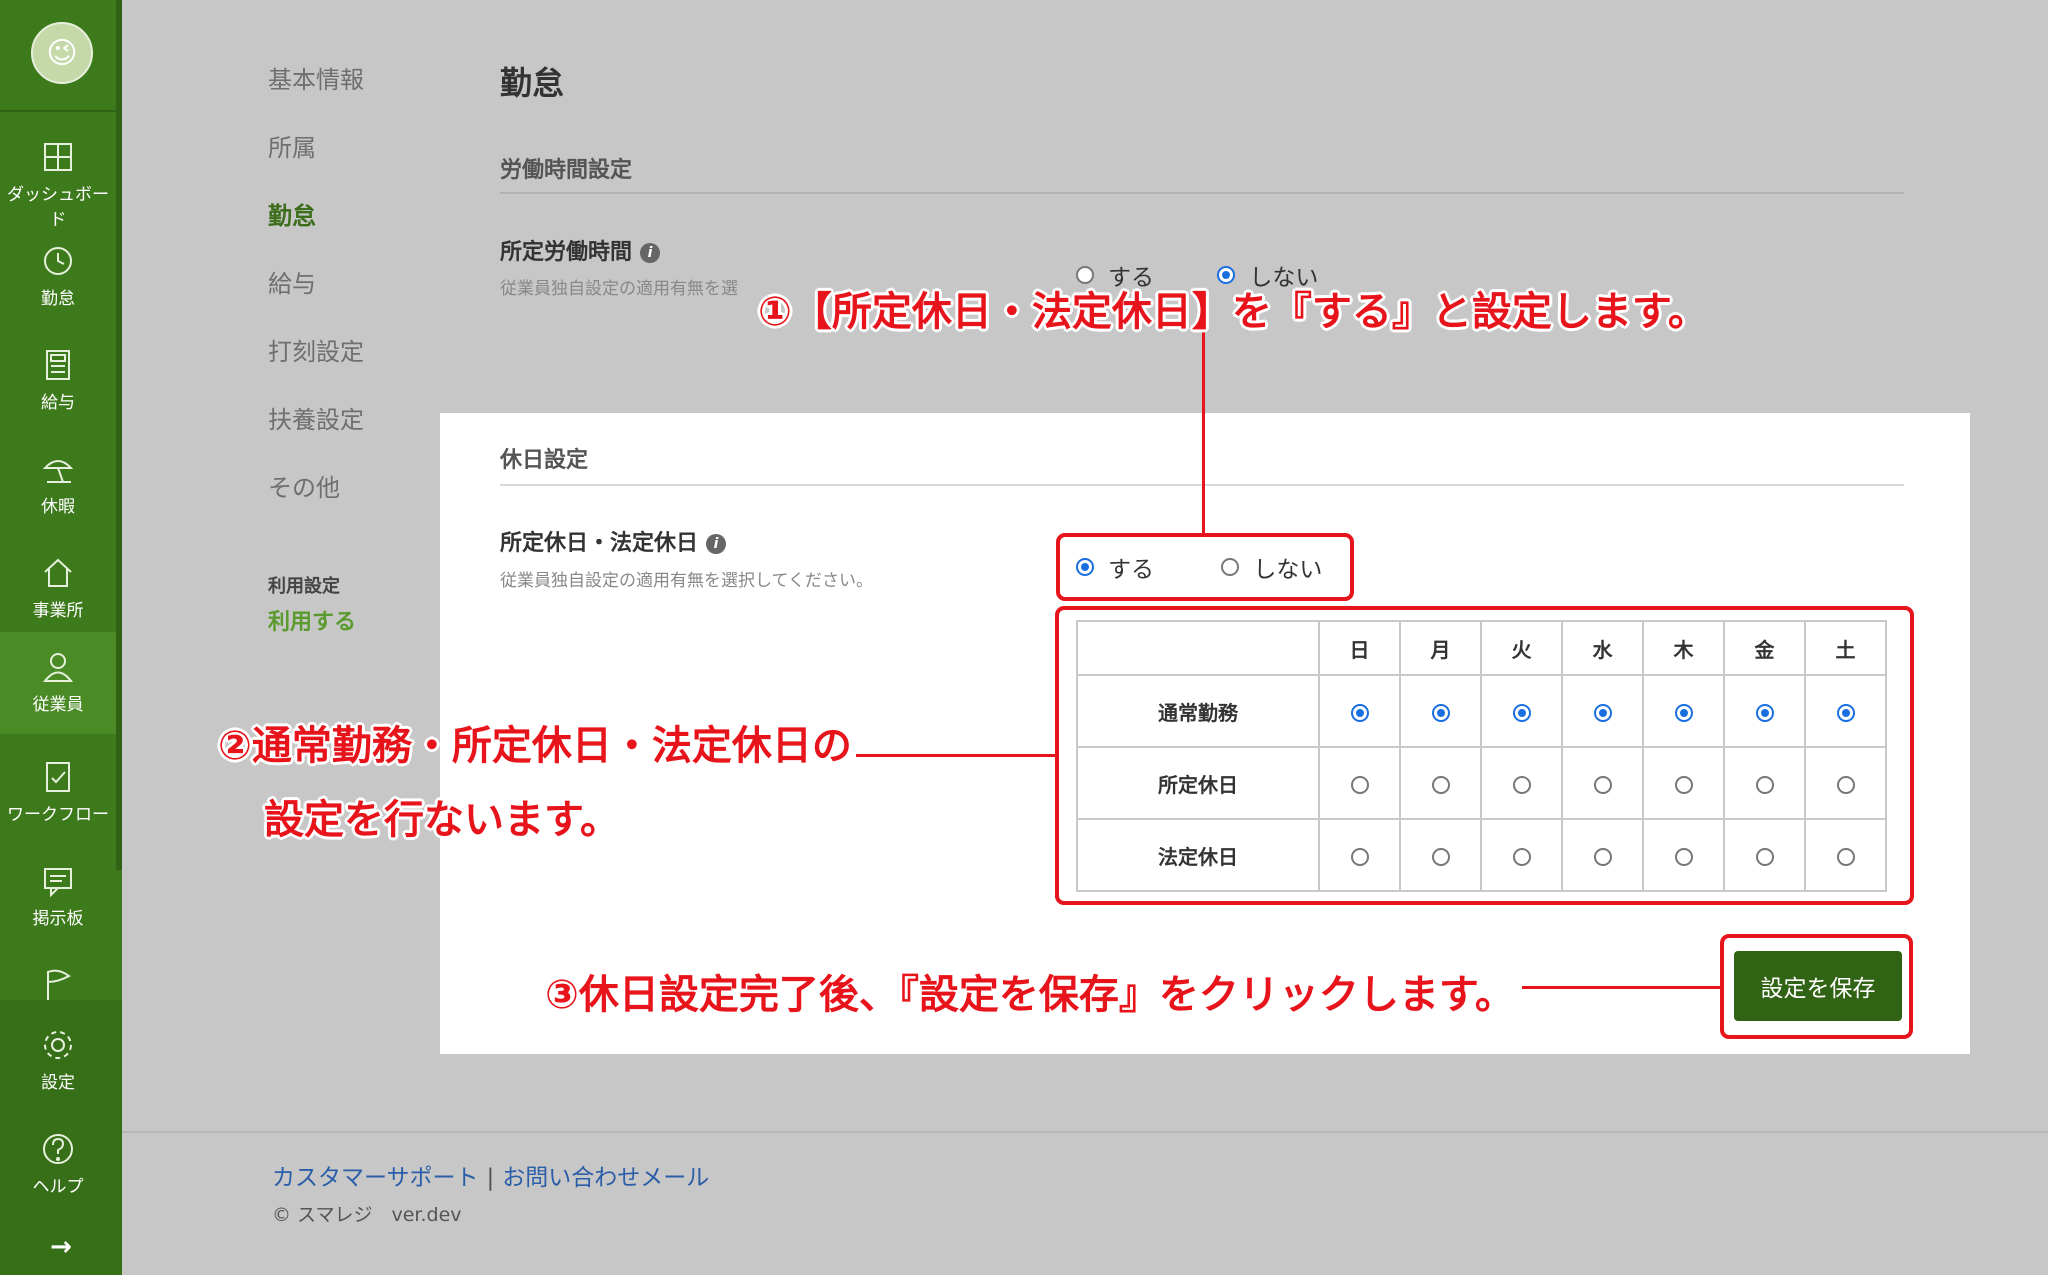 Image resolution: width=2048 pixels, height=1275 pixels. What do you see at coordinates (62, 53) in the screenshot?
I see `user-avatar: 😉` at bounding box center [62, 53].